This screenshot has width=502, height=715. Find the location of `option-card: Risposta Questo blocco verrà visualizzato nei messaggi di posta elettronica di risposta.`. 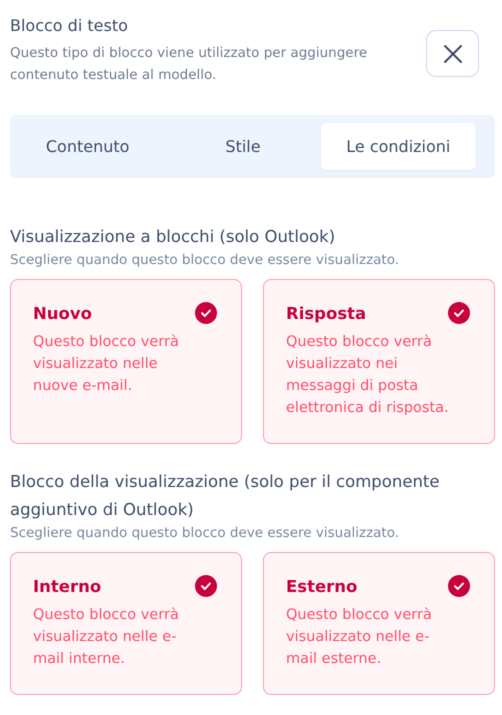

option-card: Risposta Questo blocco verrà visualizzato nei messaggi di posta elettronica di risposta. is located at coordinates (379, 361).